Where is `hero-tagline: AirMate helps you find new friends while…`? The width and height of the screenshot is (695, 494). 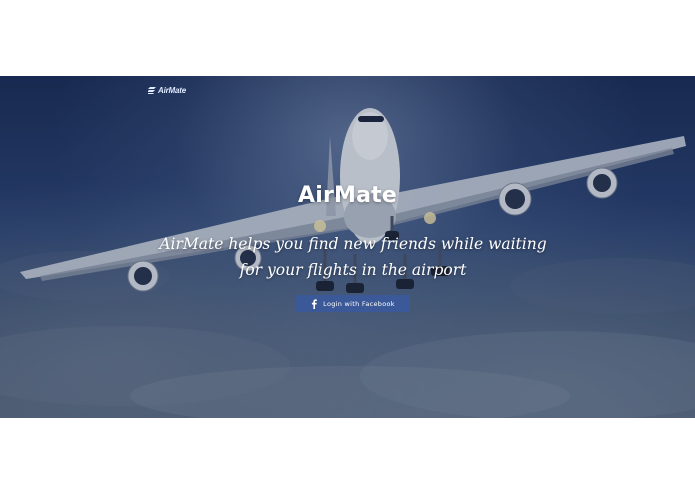 hero-tagline: AirMate helps you find new friends while… is located at coordinates (353, 257).